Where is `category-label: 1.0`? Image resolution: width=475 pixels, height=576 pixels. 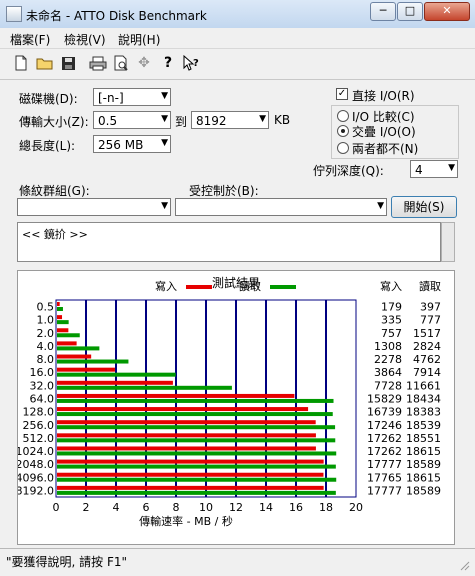
category-label: 1.0 is located at coordinates (46, 320).